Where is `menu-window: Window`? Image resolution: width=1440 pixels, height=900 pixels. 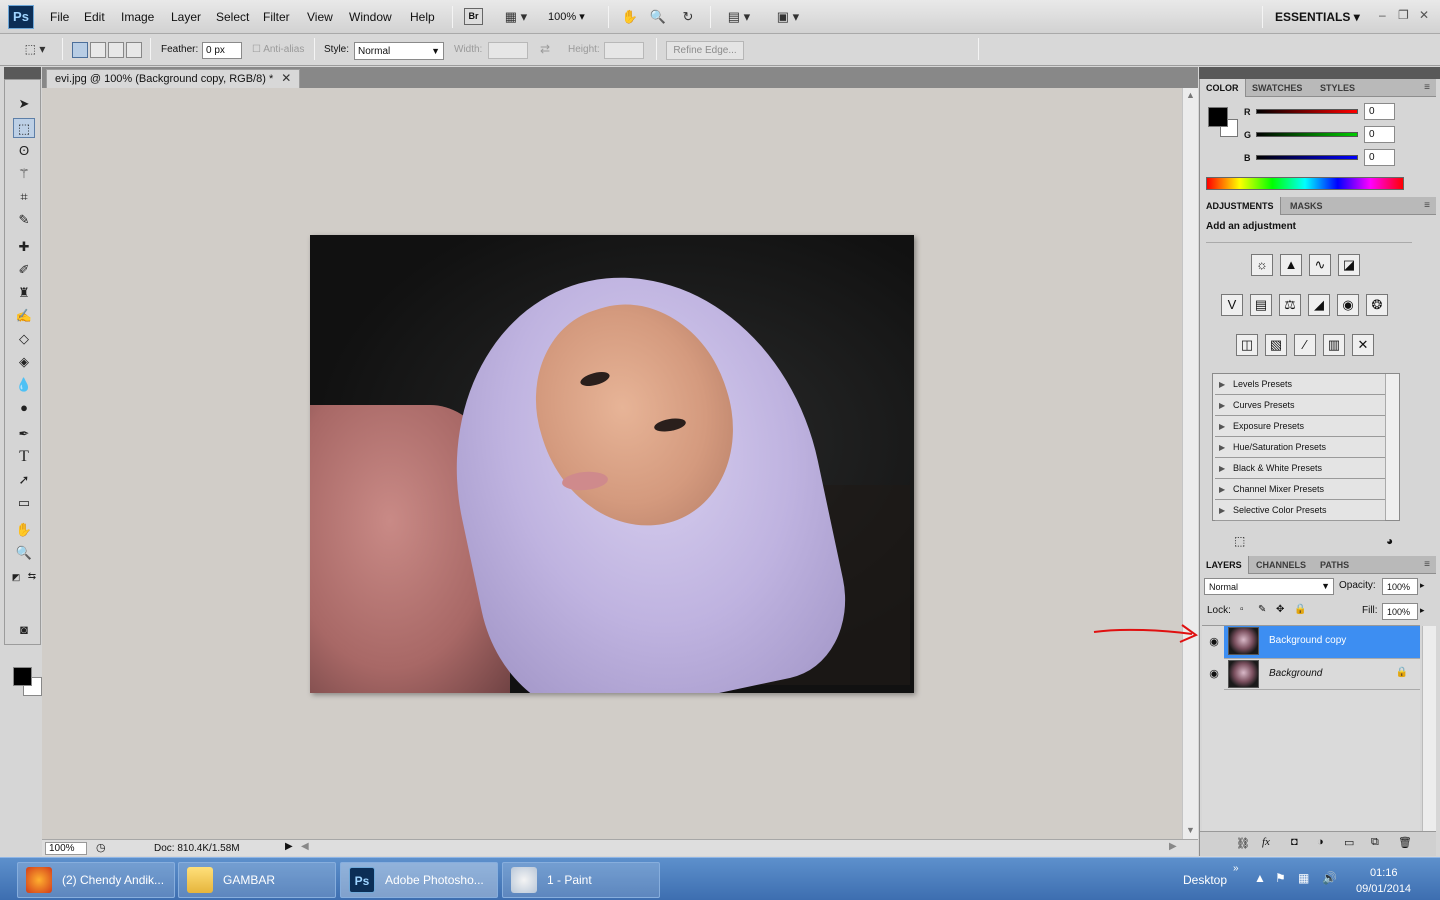
menu-window: Window is located at coordinates (370, 17).